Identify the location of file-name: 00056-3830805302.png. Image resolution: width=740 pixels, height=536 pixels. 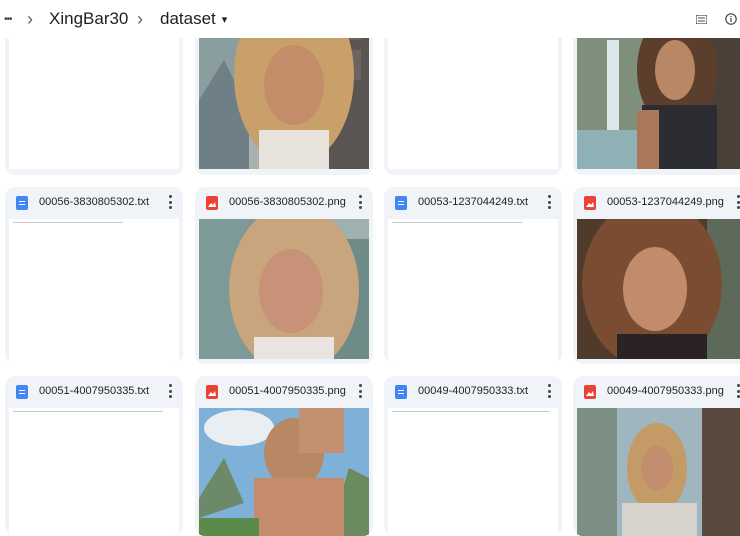
(287, 202).